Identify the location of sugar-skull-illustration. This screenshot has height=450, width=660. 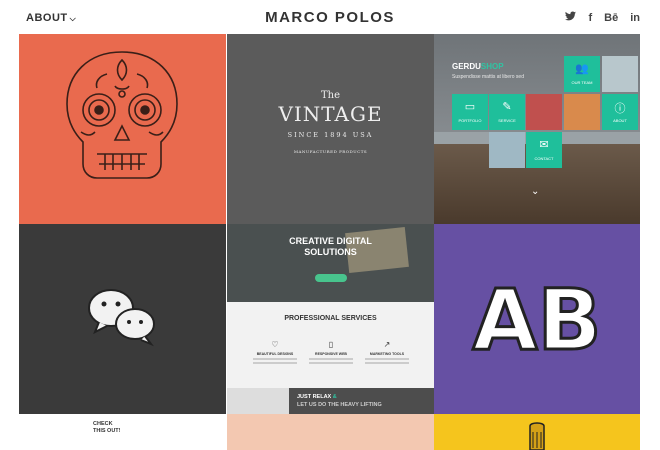
(122, 115).